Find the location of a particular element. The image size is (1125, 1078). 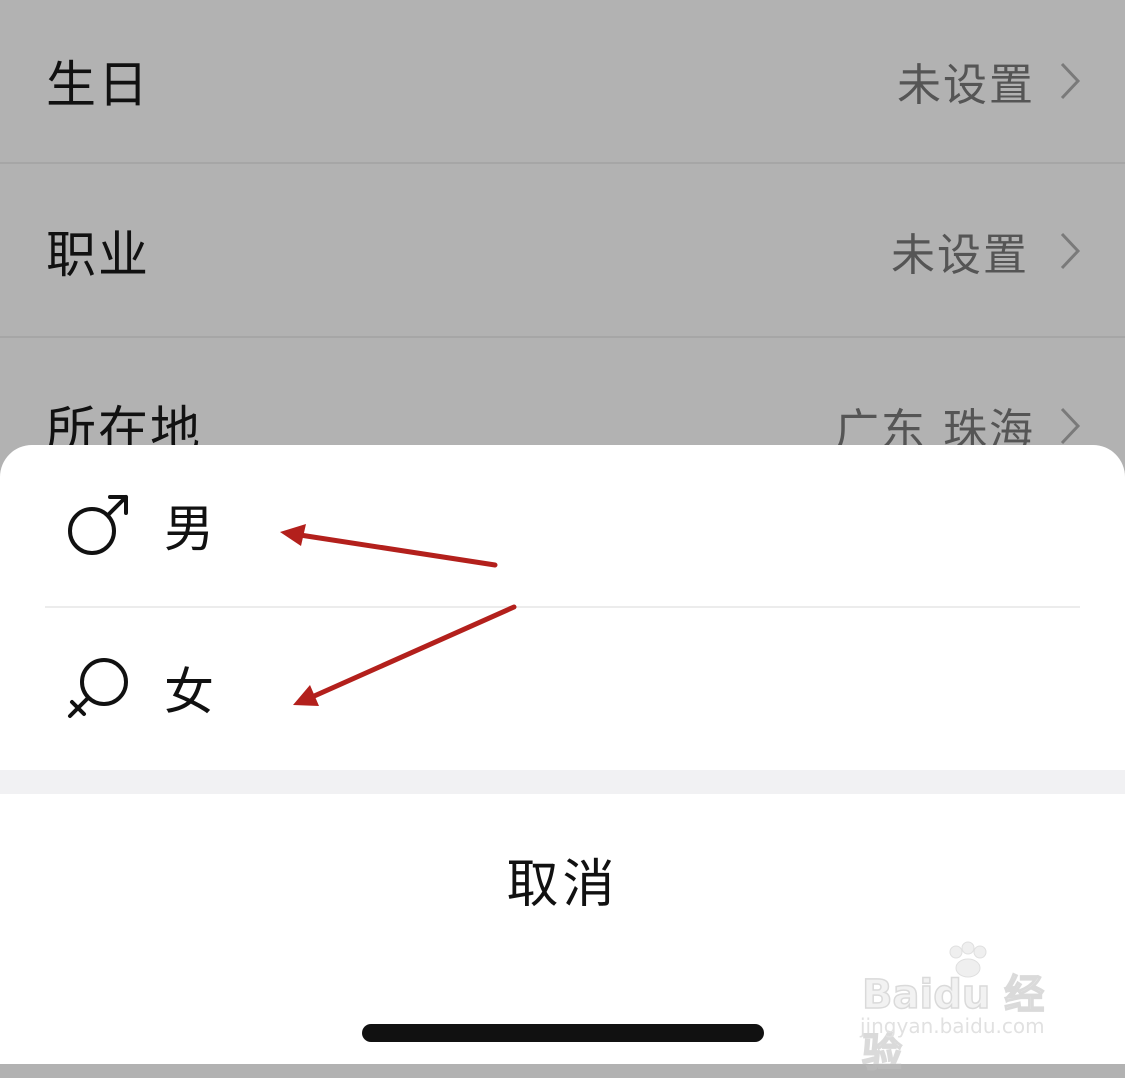

option-female: 女 is located at coordinates (562, 688).